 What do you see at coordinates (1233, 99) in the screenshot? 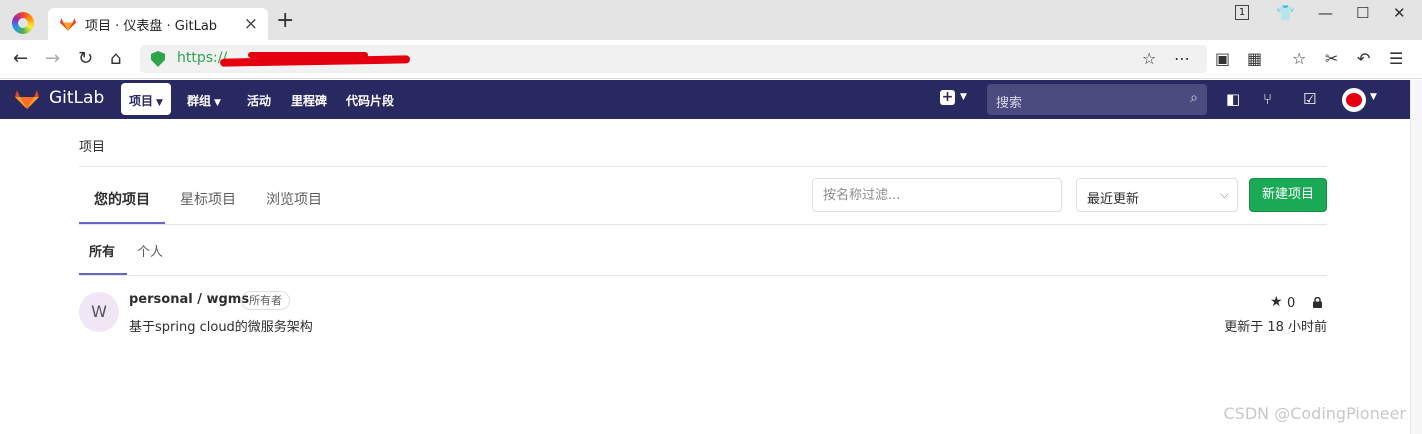
I see `sidebar-toggle-icon: ◧` at bounding box center [1233, 99].